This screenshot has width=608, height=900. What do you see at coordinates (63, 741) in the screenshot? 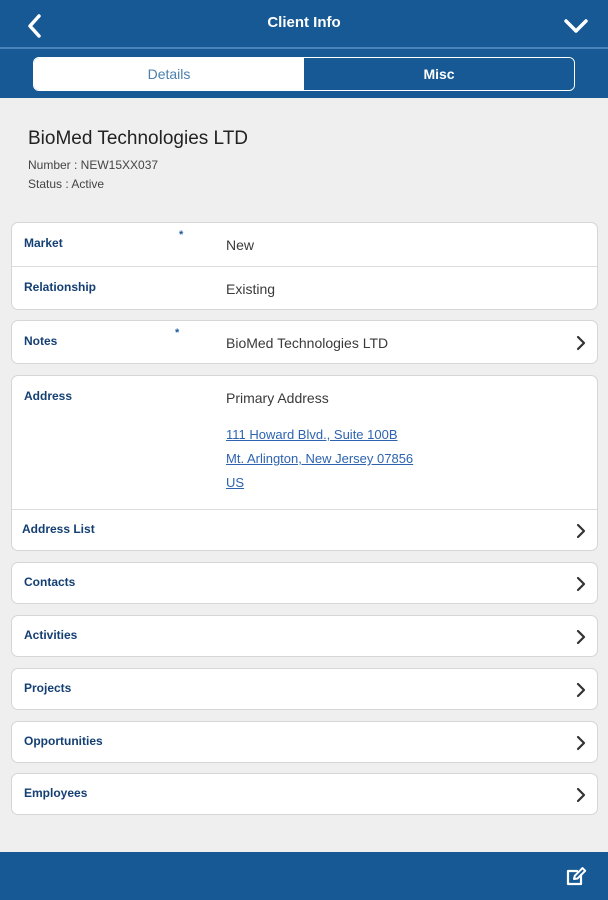
I see `nav-label: Opportunities` at bounding box center [63, 741].